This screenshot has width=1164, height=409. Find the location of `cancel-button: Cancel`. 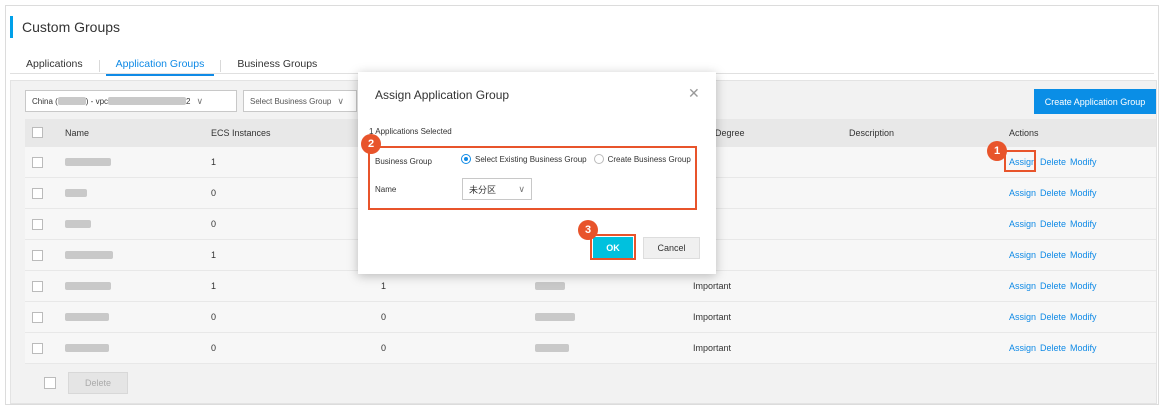

cancel-button: Cancel is located at coordinates (671, 248).